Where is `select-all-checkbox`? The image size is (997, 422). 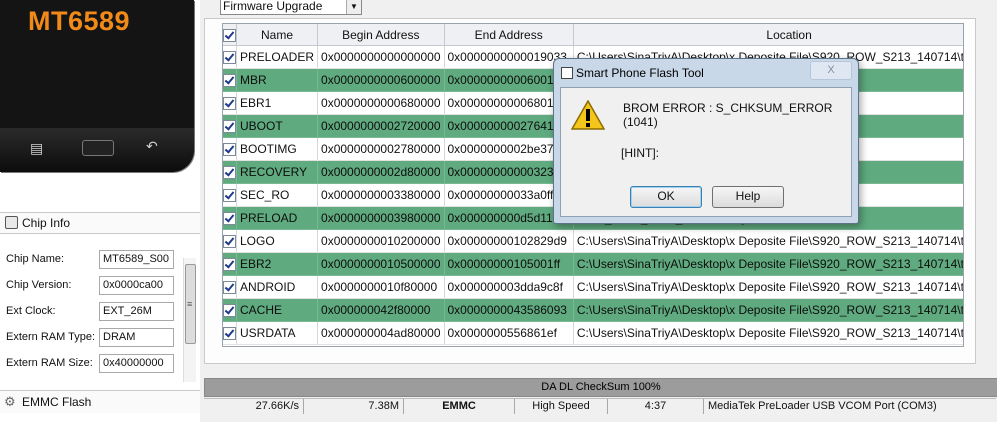
select-all-checkbox is located at coordinates (229, 35).